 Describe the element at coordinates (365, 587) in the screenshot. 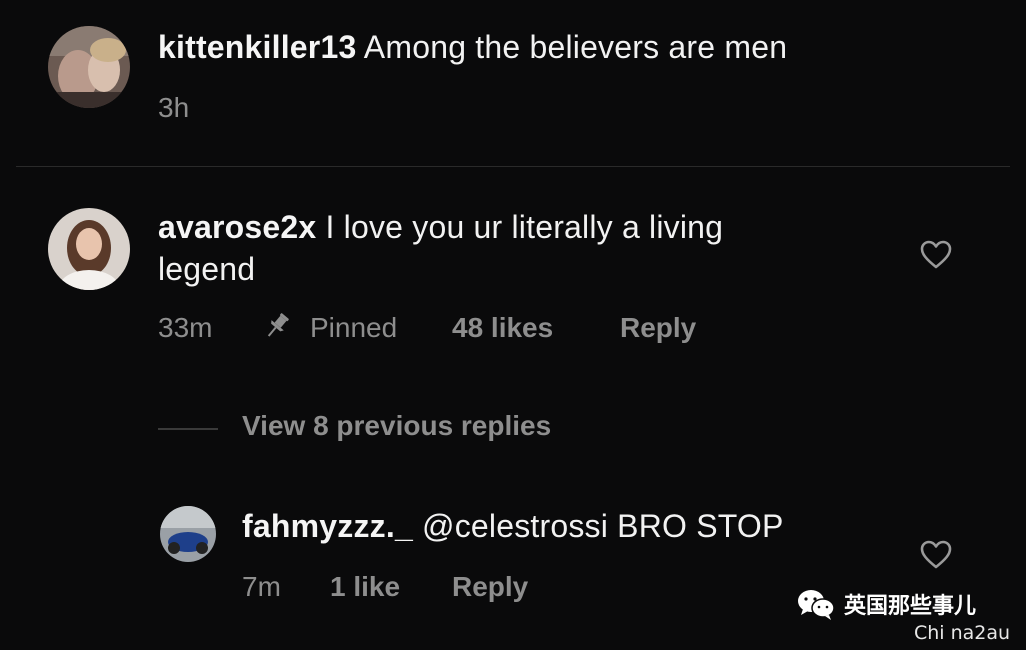

I see `likes-count-3: 1 like` at that location.